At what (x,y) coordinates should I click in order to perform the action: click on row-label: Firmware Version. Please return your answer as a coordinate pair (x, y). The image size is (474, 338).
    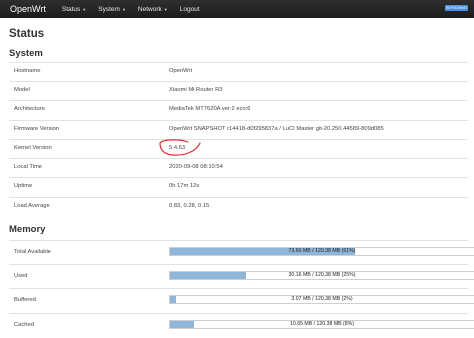
    Looking at the image, I should click on (37, 129).